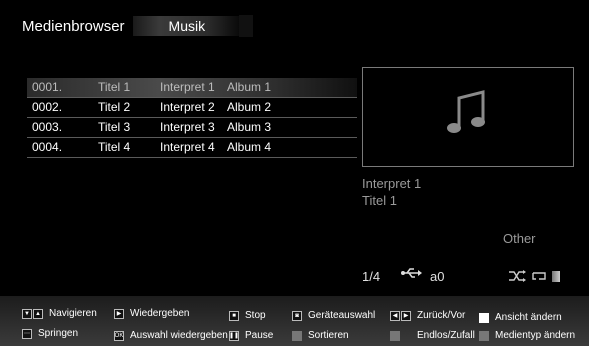 This screenshot has height=346, width=589. What do you see at coordinates (160, 313) in the screenshot?
I see `hint-label: Wiedergeben` at bounding box center [160, 313].